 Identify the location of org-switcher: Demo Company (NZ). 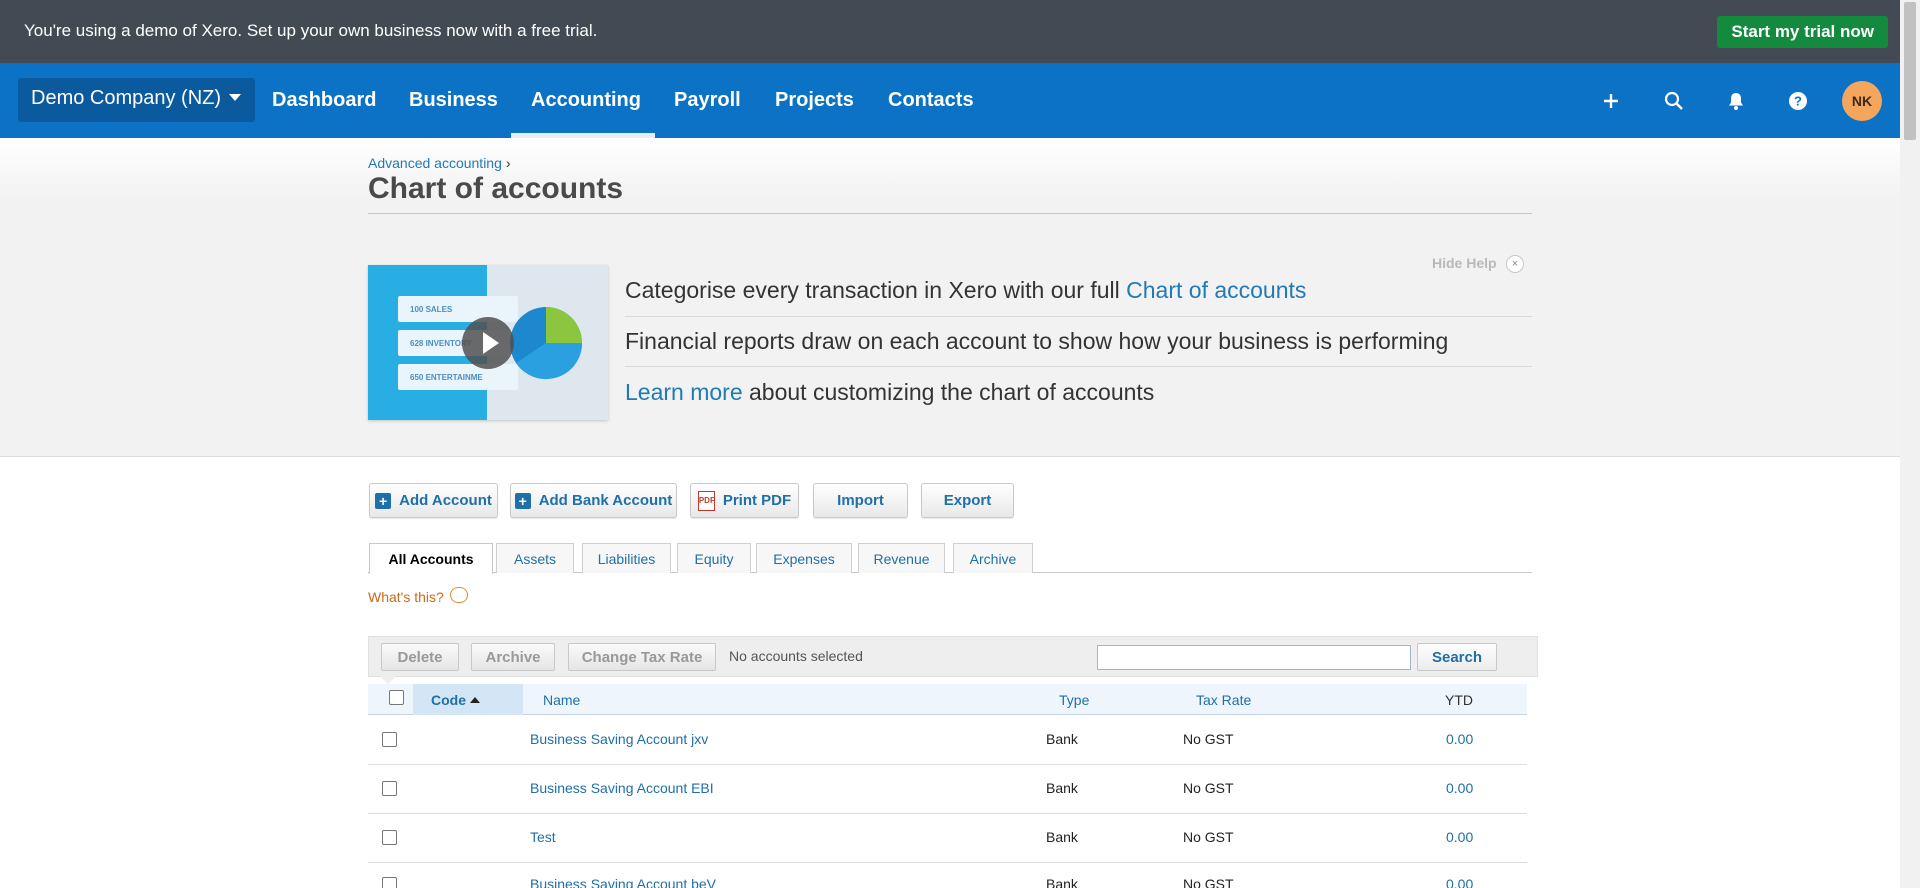
(137, 100).